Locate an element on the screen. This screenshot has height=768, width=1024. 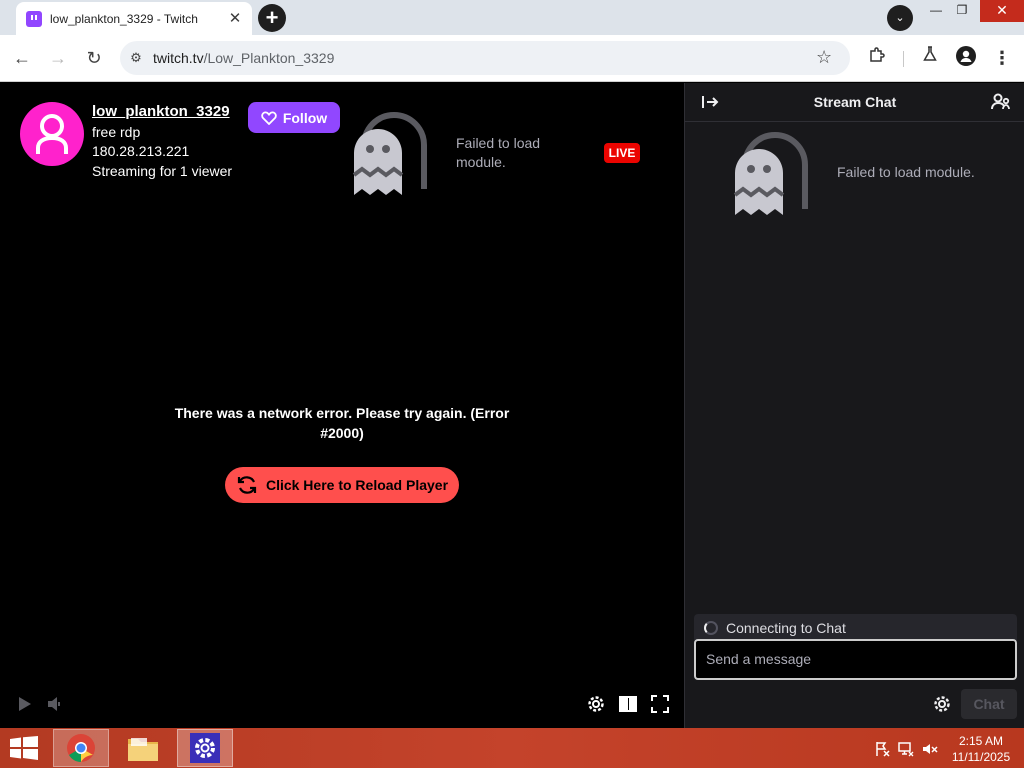
users-icon is located at coordinates (1001, 104).